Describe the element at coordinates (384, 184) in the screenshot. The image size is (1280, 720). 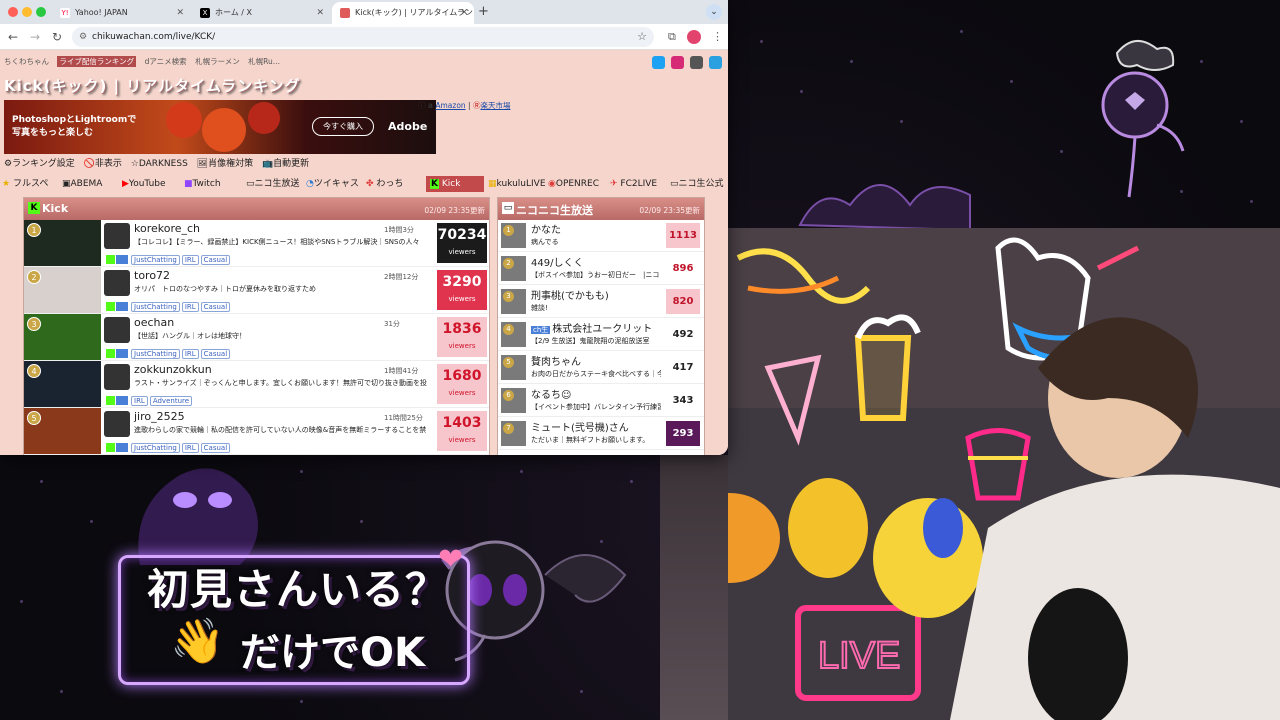
I see `platform-tab: ✤ わっち` at that location.